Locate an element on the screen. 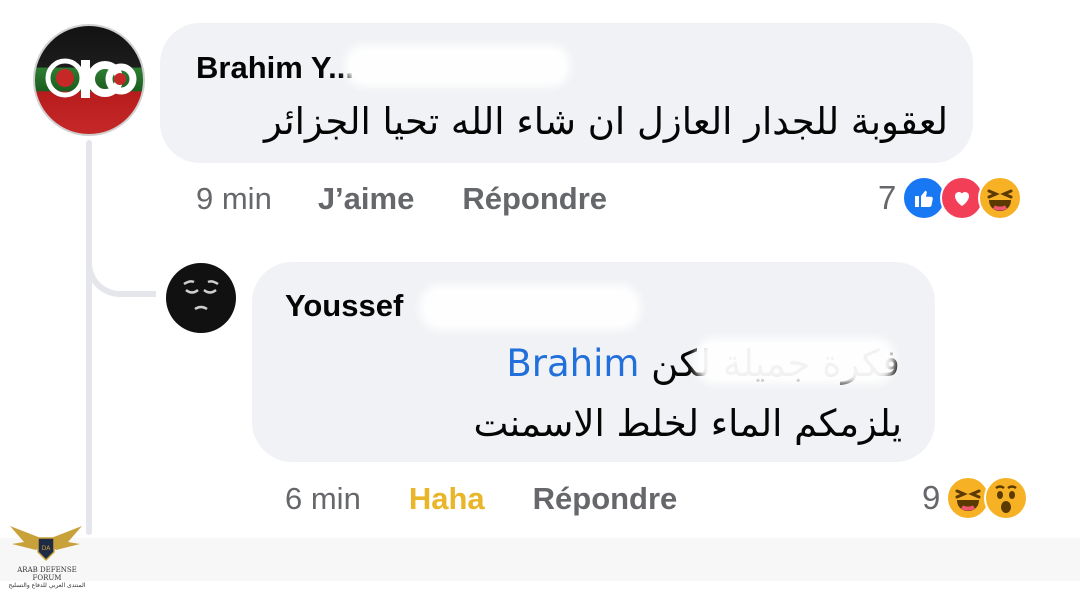 The width and height of the screenshot is (1080, 589). footer-bar is located at coordinates (540, 559).